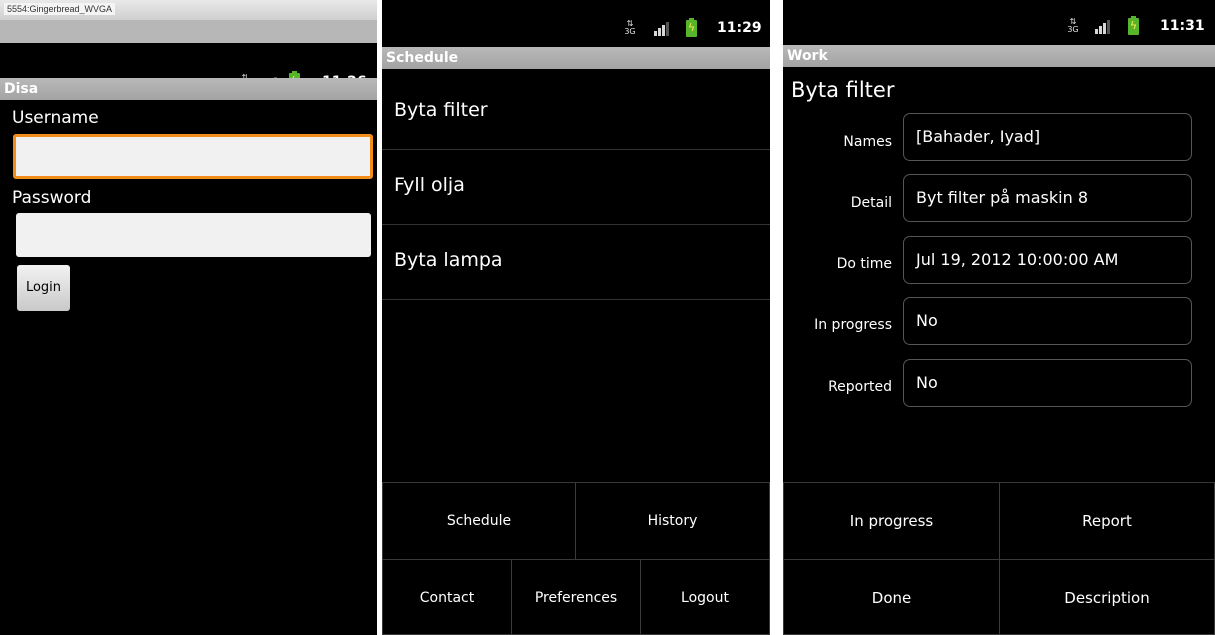 This screenshot has height=635, width=1215. What do you see at coordinates (52, 198) in the screenshot?
I see `password-label: Password` at bounding box center [52, 198].